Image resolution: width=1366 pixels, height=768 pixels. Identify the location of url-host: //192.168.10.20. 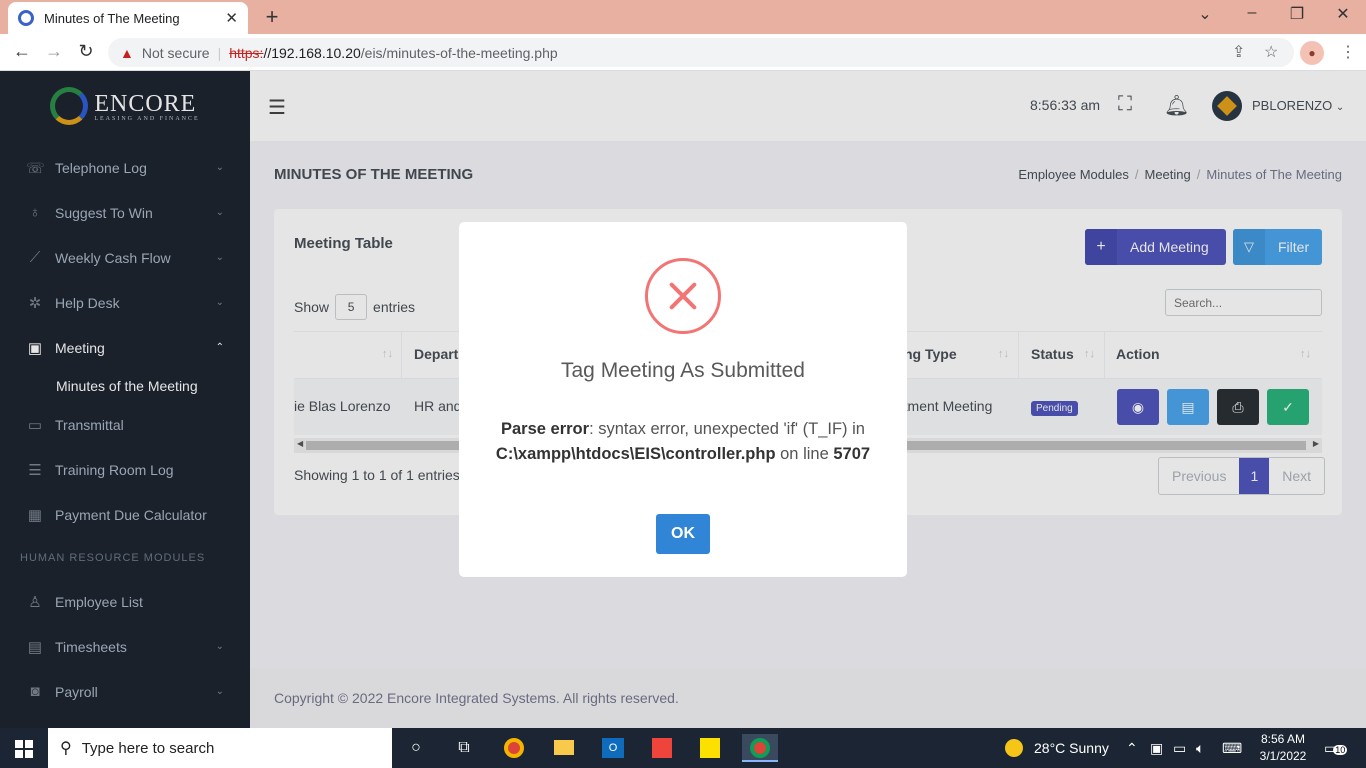
(312, 52).